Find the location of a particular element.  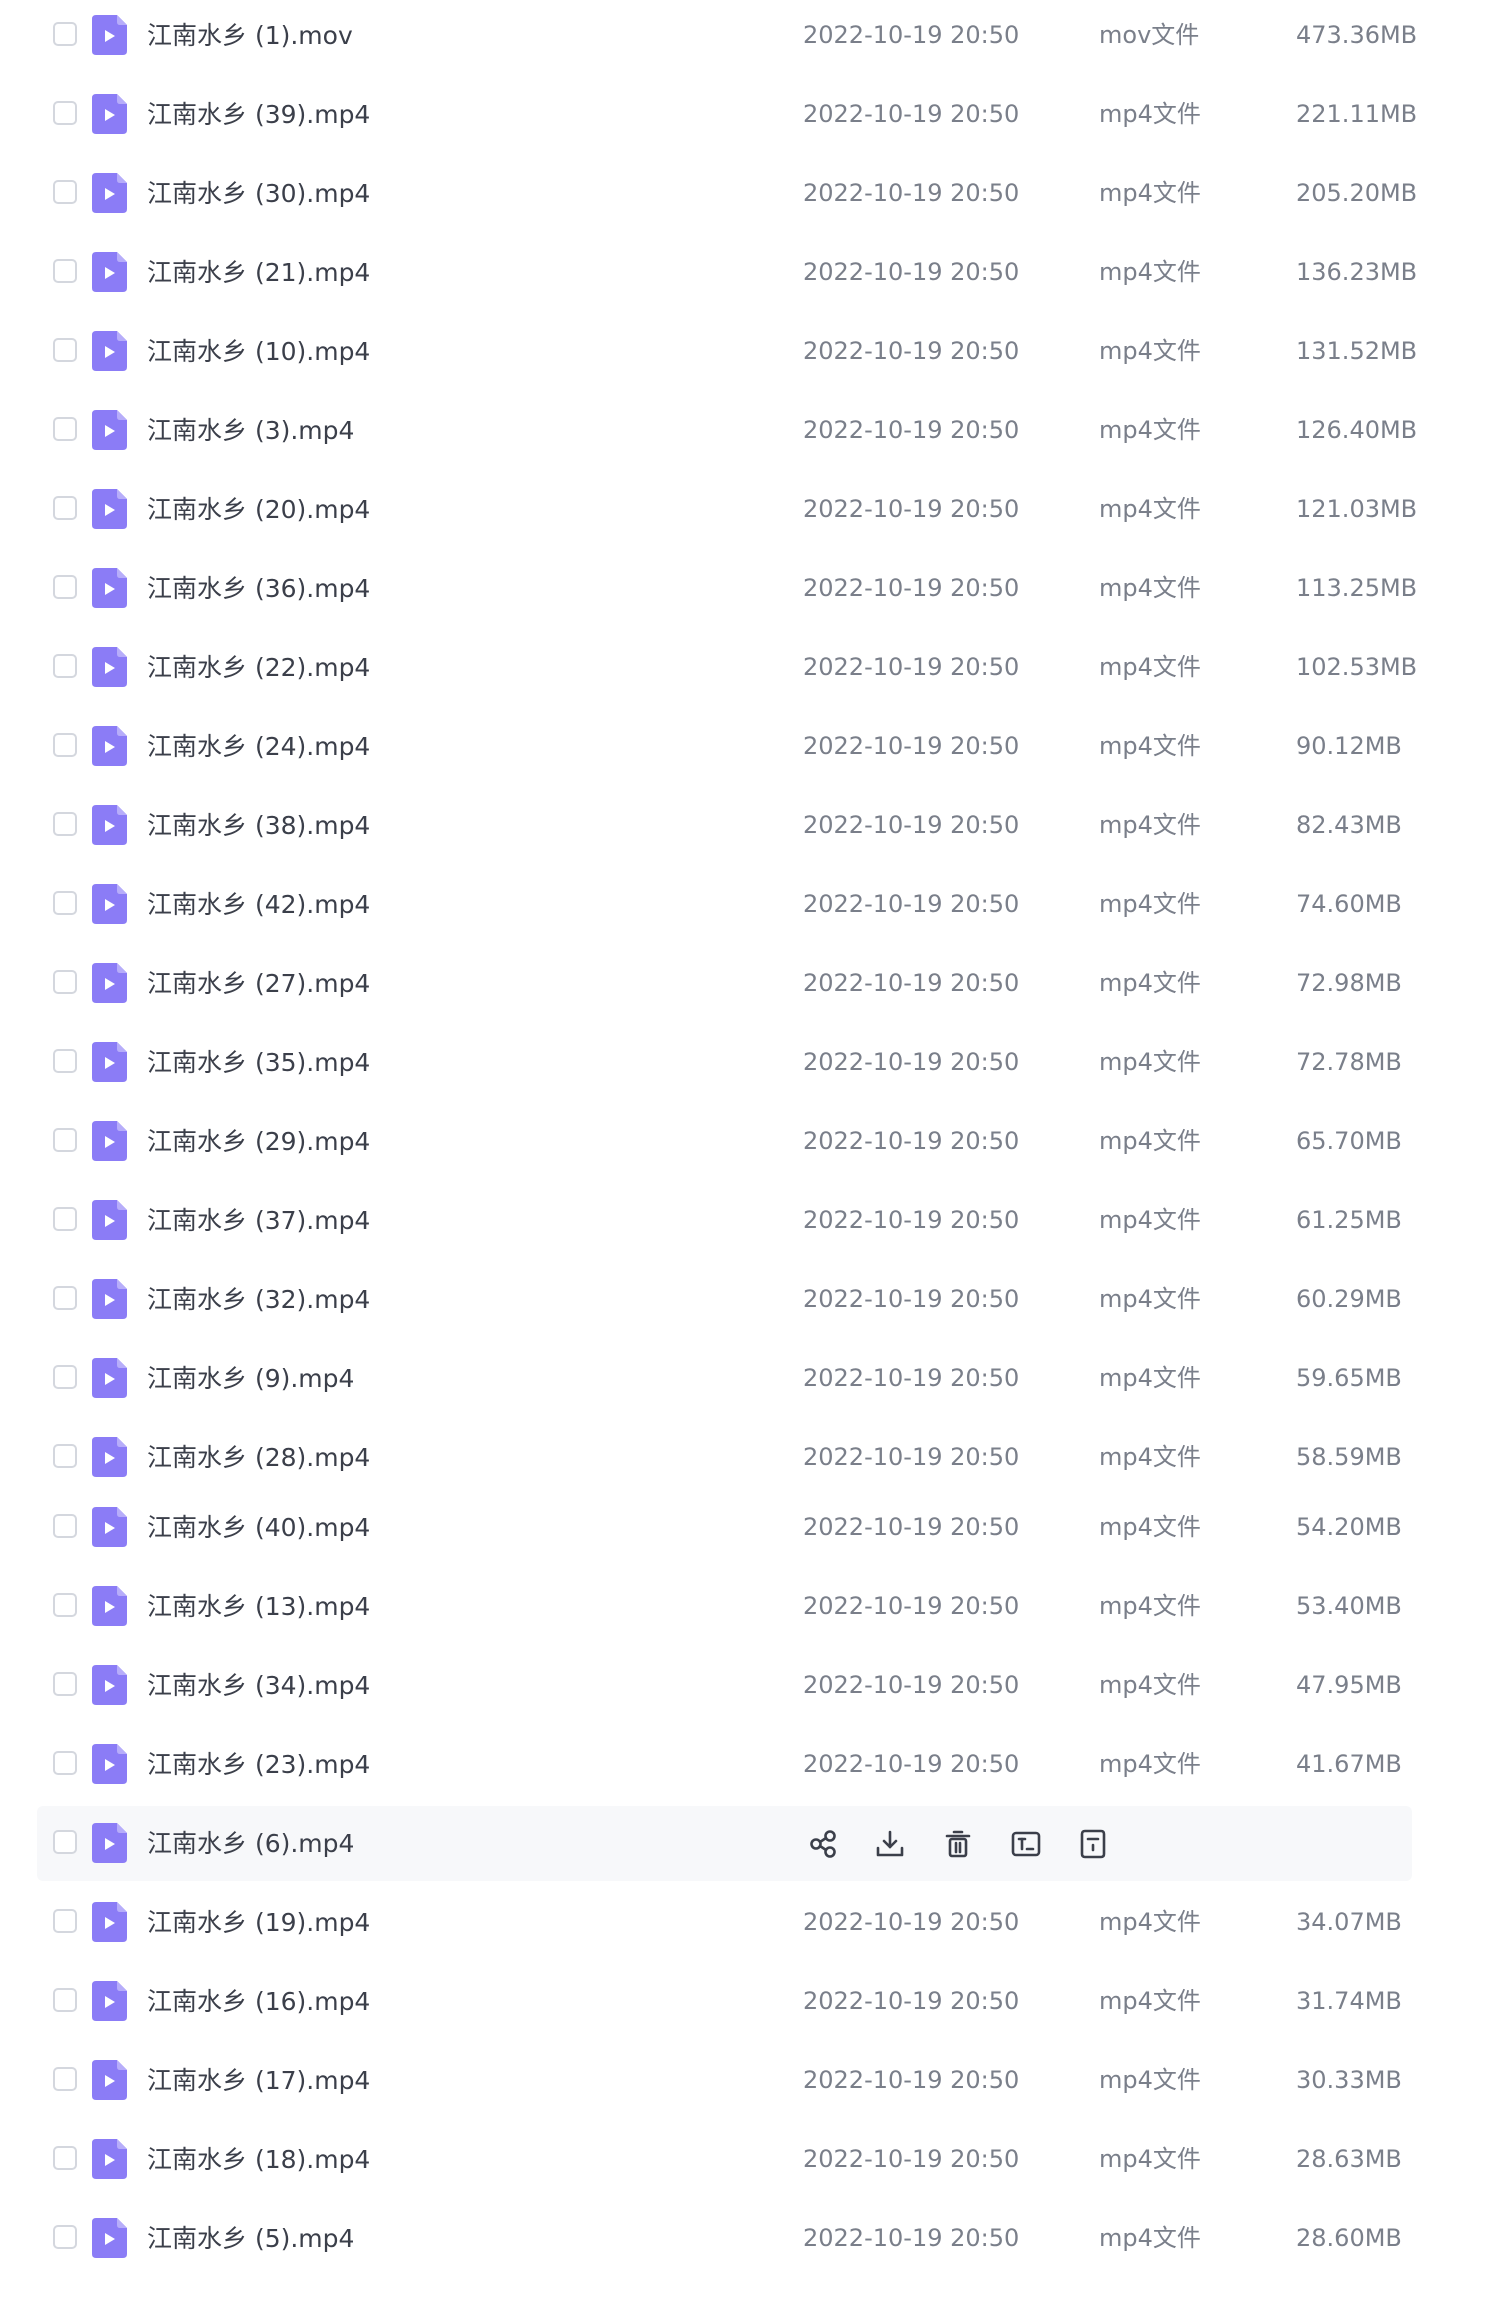

file-row: 江南水乡 (9).mp4 2022-10-19 20:50 mp4文件 59.65MB is located at coordinates (724, 1378).